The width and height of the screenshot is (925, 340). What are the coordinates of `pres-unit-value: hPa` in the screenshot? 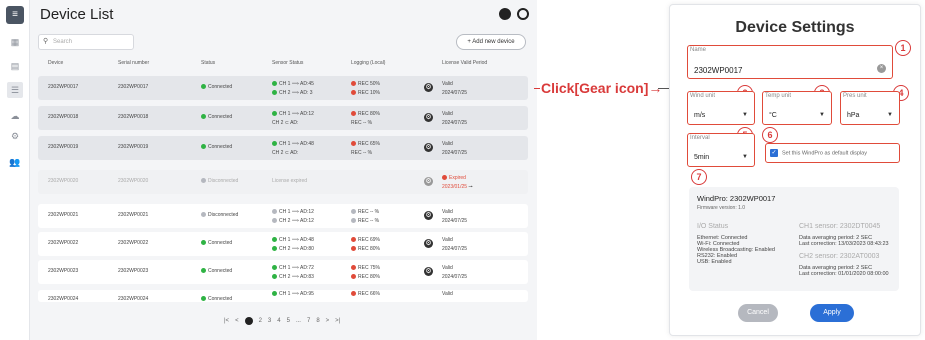 It's located at (853, 115).